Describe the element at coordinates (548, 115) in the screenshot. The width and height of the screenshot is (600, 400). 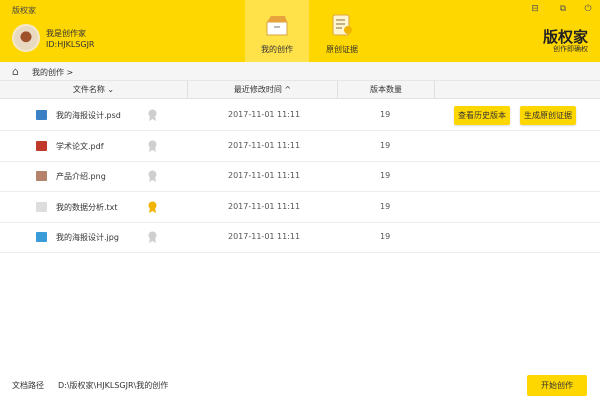
I see `generate-evidence-button: 生成原创证据` at that location.